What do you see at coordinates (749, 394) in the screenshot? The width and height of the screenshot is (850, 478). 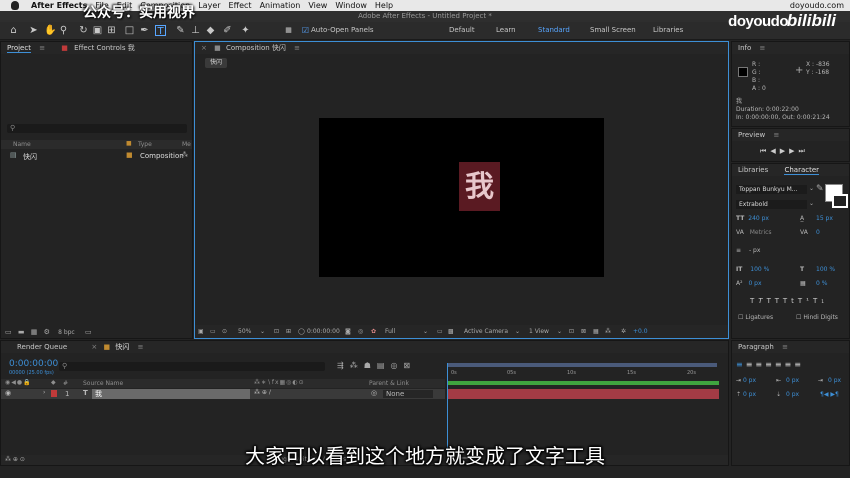 I see `space-before-value: 0 px` at bounding box center [749, 394].